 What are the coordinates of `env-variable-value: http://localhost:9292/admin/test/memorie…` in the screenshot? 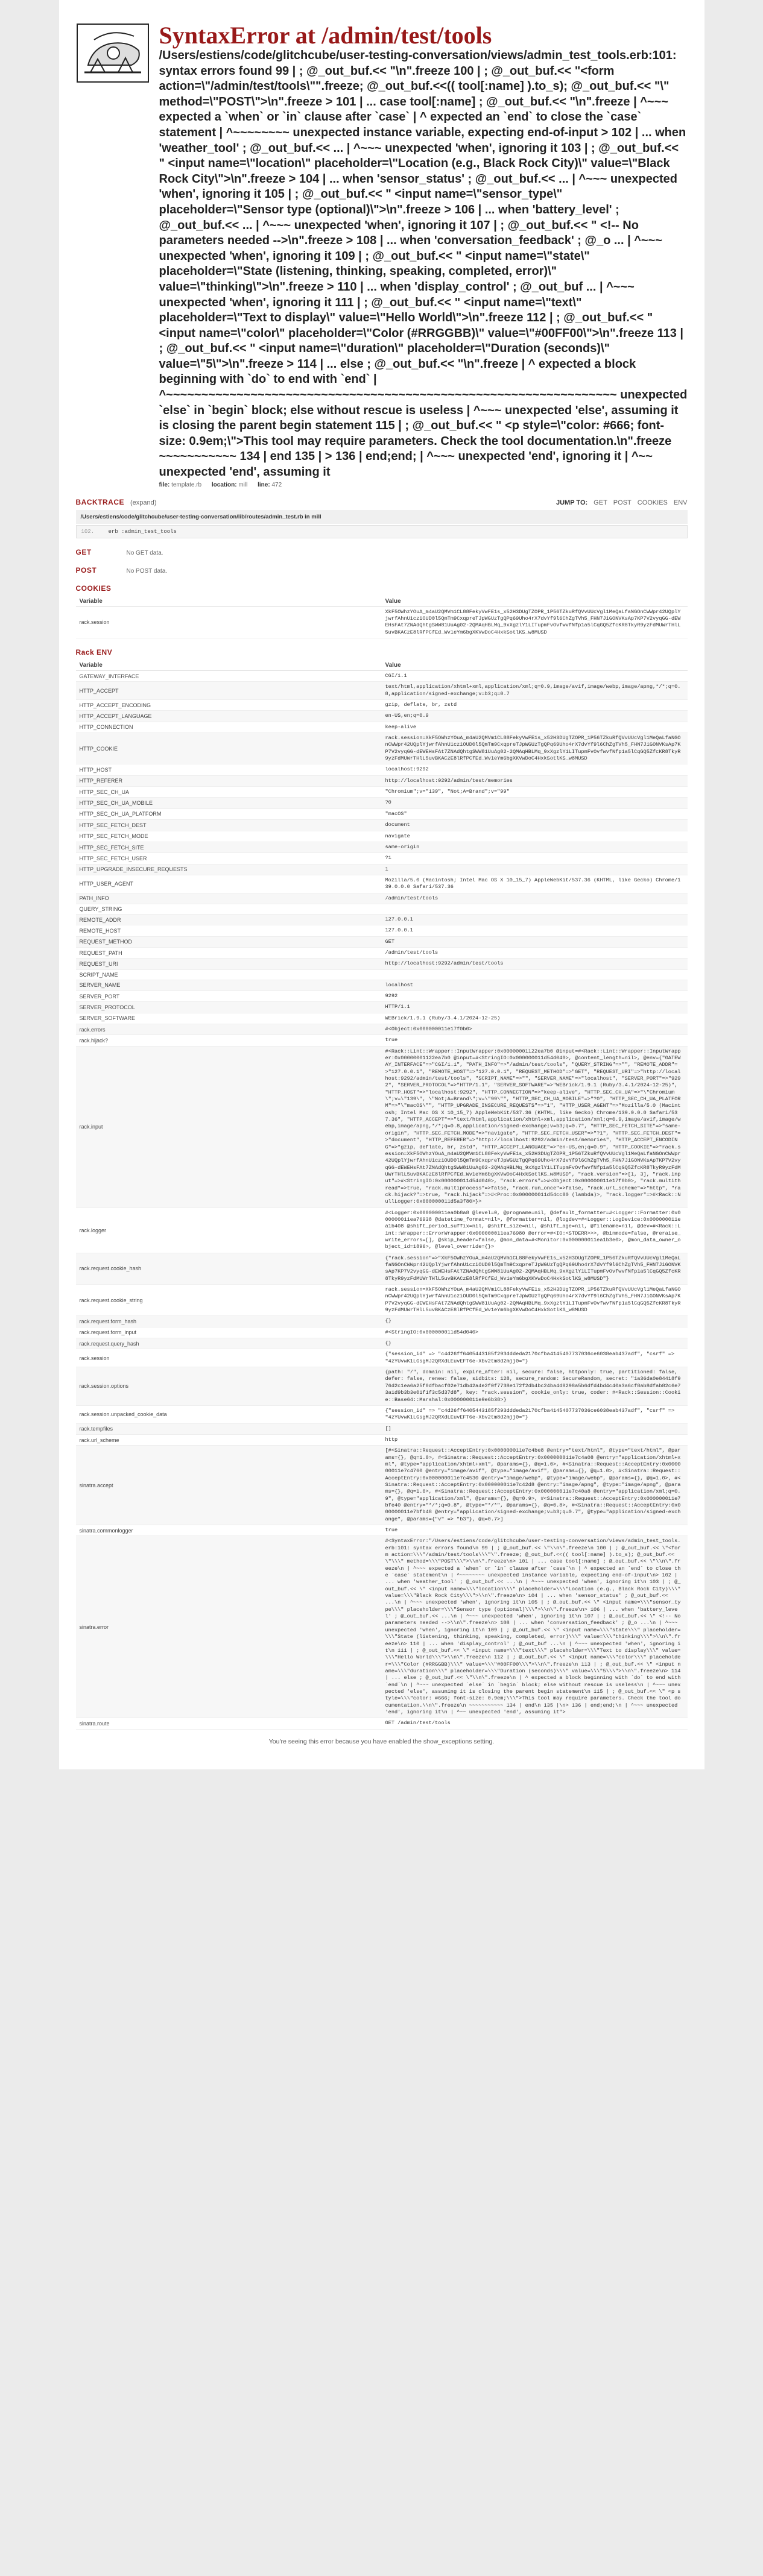 It's located at (534, 781).